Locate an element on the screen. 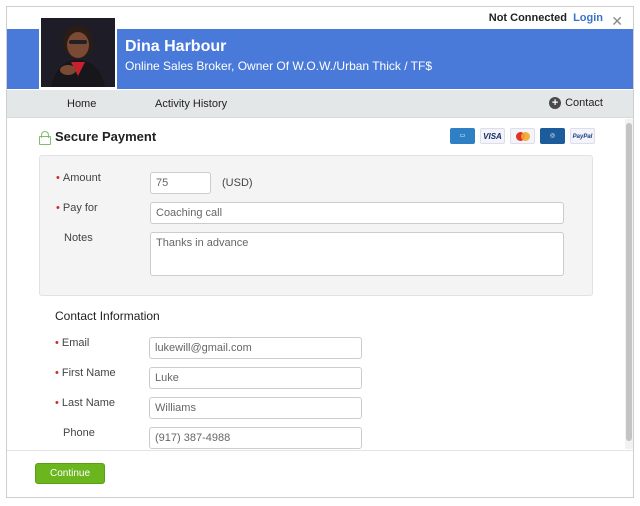  phone-field: (917) 387-4988 is located at coordinates (255, 438).